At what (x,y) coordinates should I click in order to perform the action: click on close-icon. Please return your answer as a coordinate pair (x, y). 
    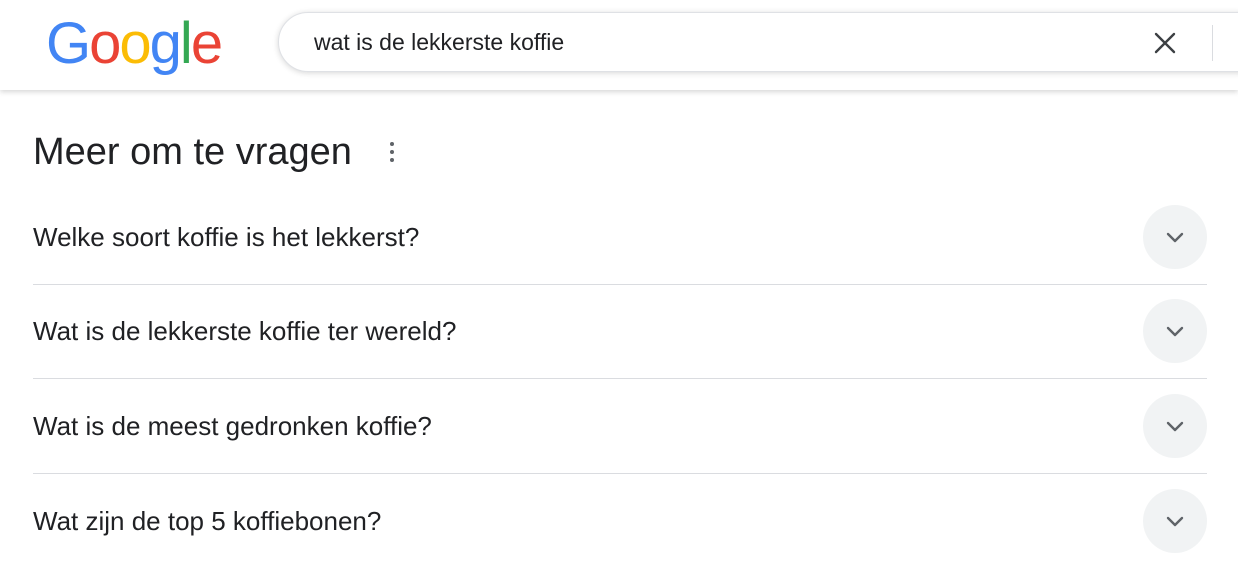
    Looking at the image, I should click on (1165, 43).